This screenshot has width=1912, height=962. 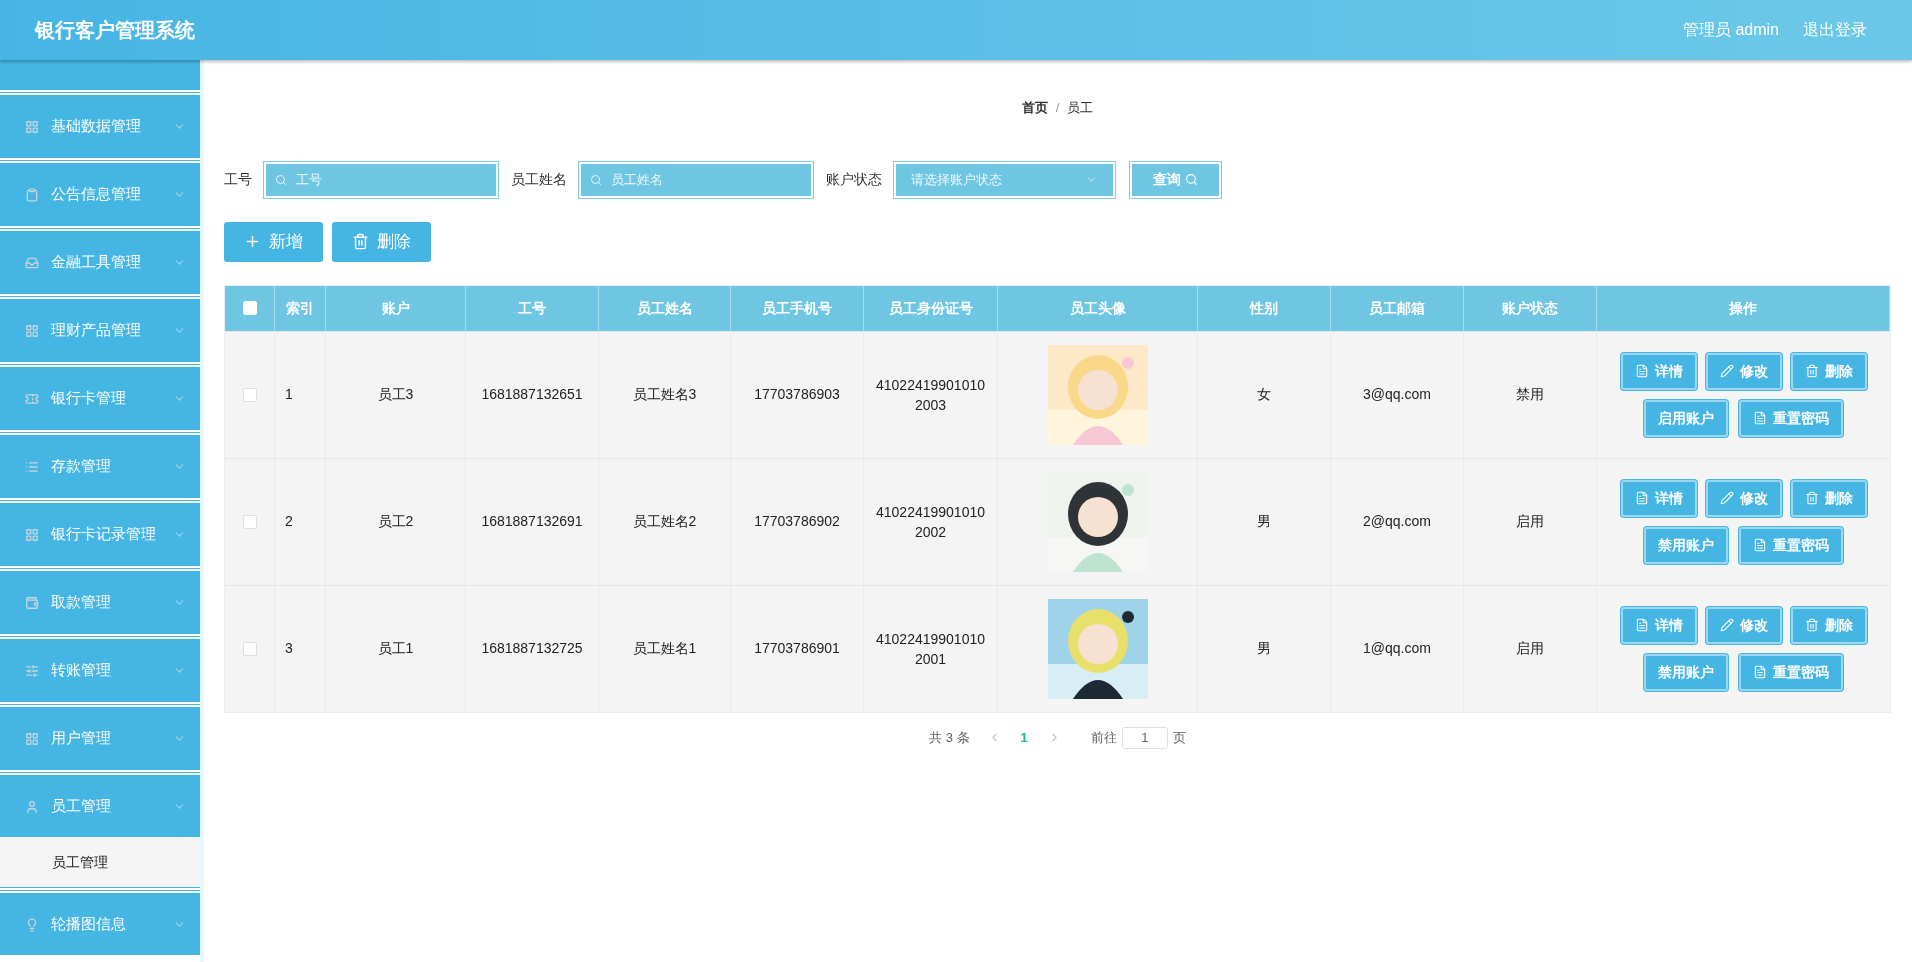 I want to click on table-cell-text: 员工3, so click(x=395, y=394).